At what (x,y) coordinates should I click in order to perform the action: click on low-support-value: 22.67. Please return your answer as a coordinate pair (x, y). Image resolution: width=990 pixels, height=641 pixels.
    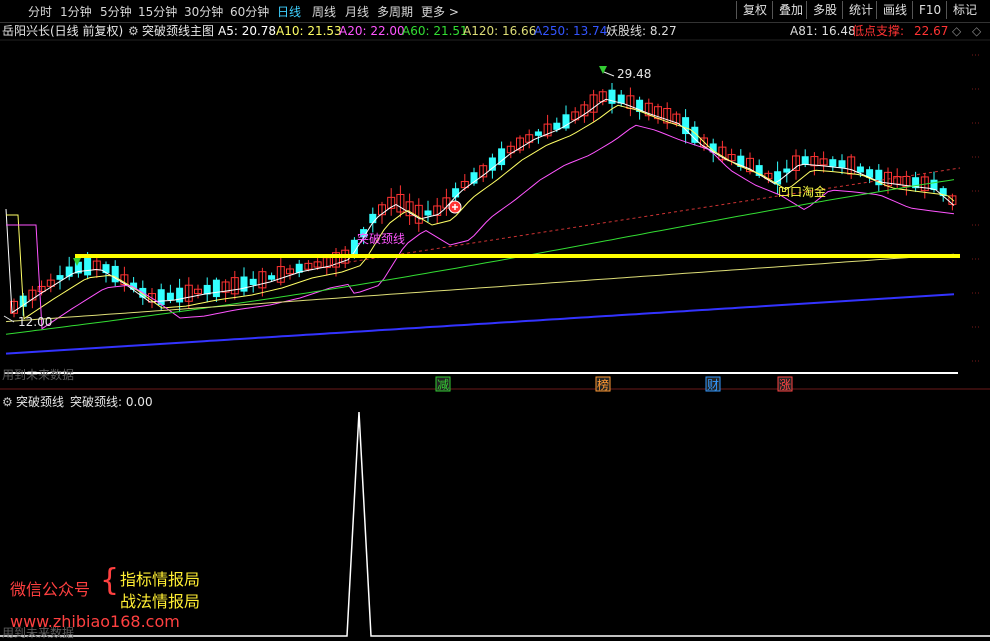
    Looking at the image, I should click on (931, 31).